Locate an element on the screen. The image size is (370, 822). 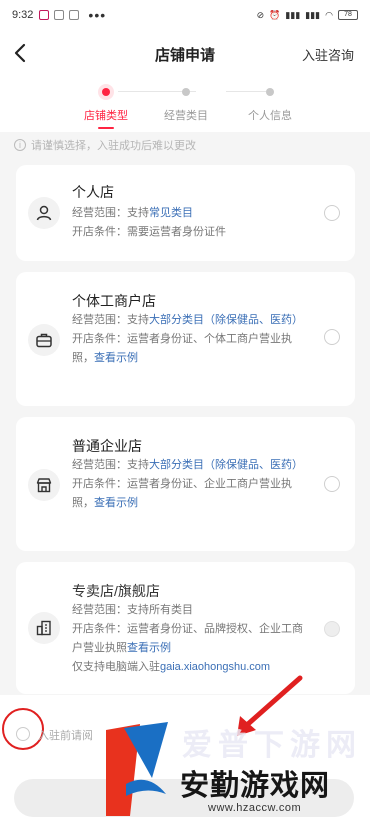
watermark-text-top: 爱普下游网 is located at coordinates (272, 745).